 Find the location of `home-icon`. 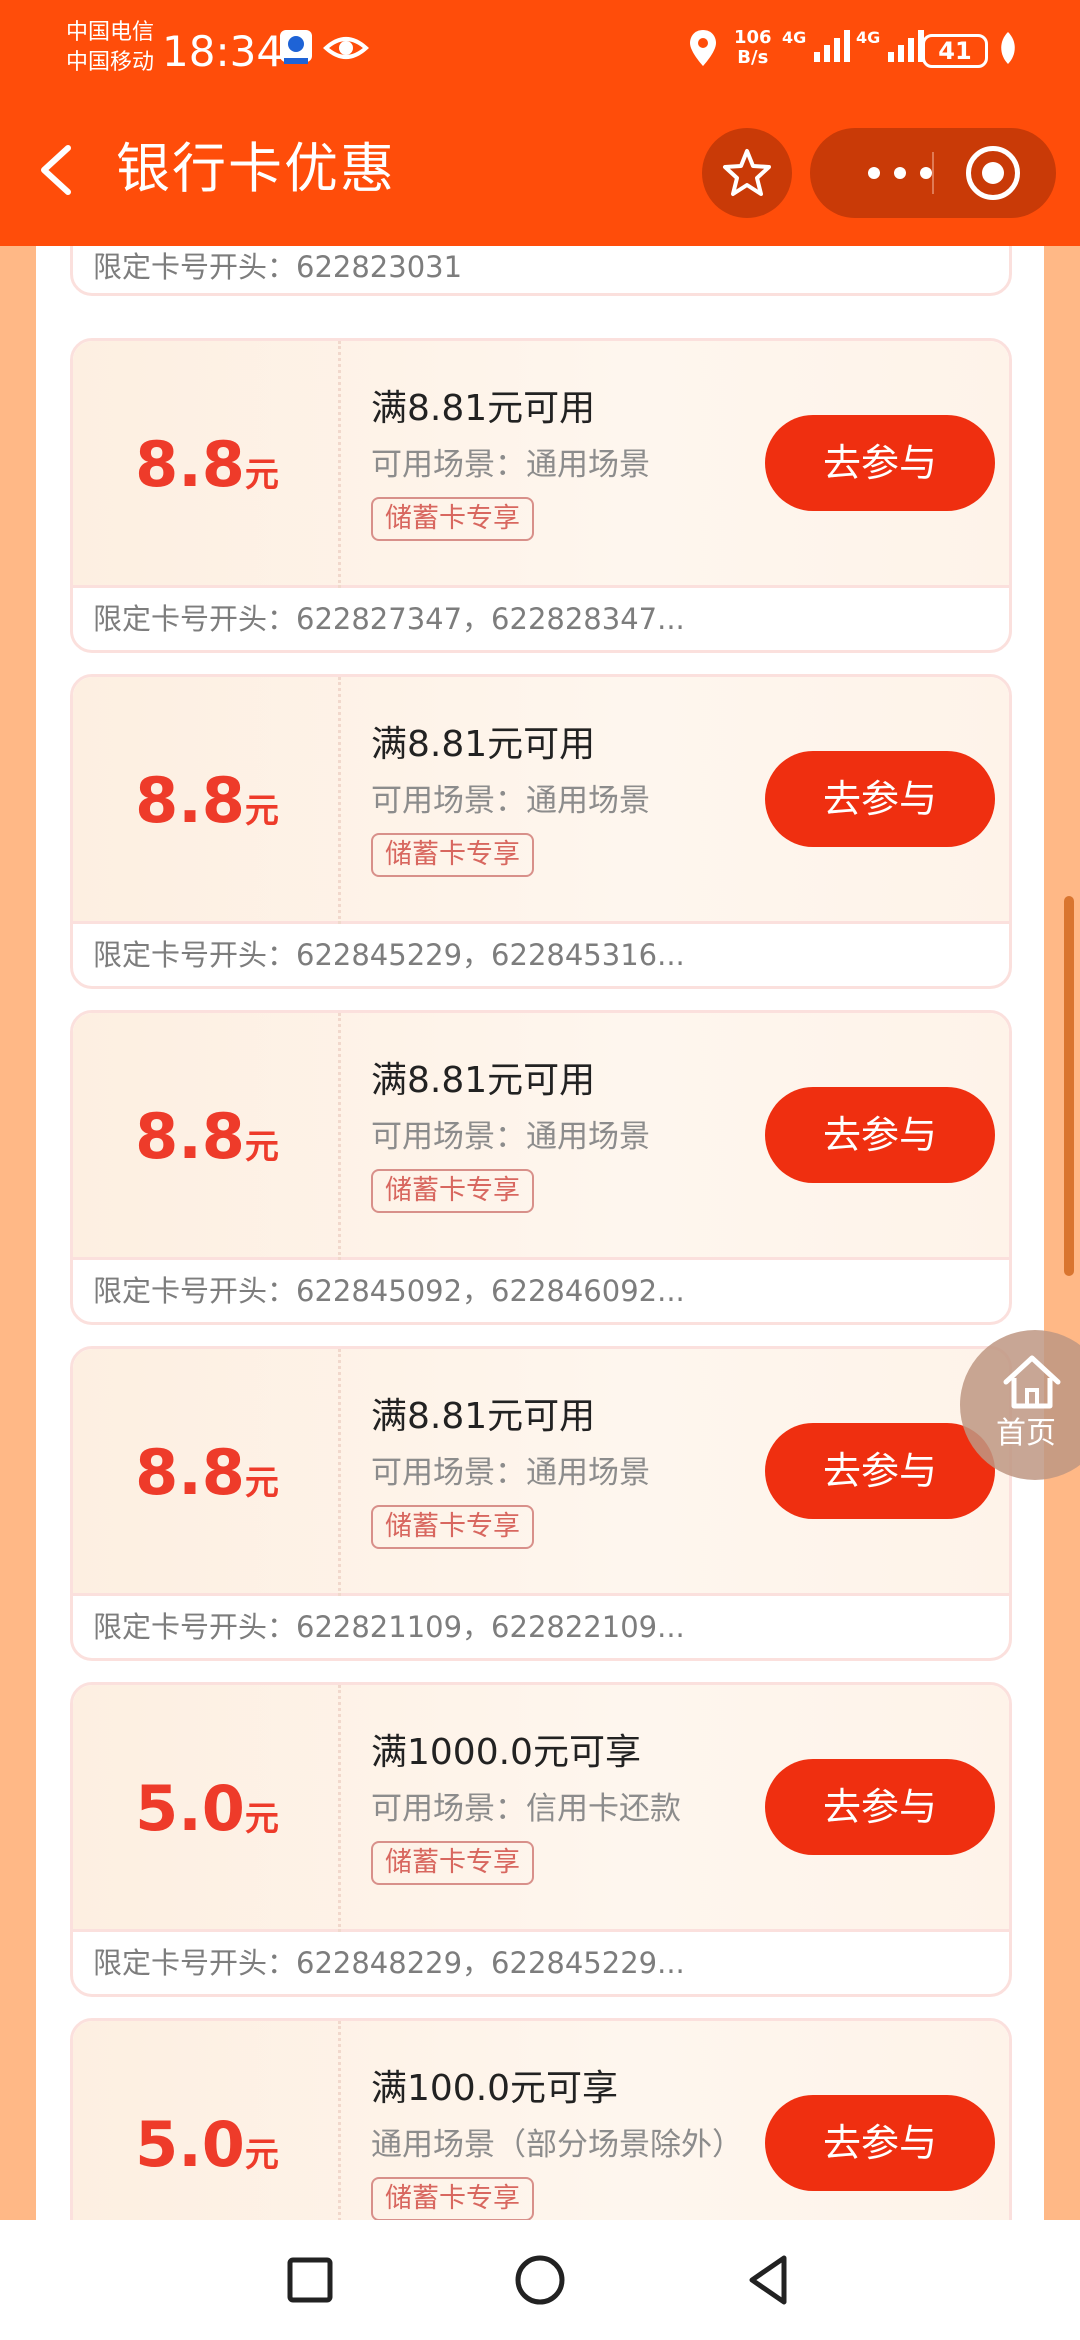

home-icon is located at coordinates (1032, 1382).